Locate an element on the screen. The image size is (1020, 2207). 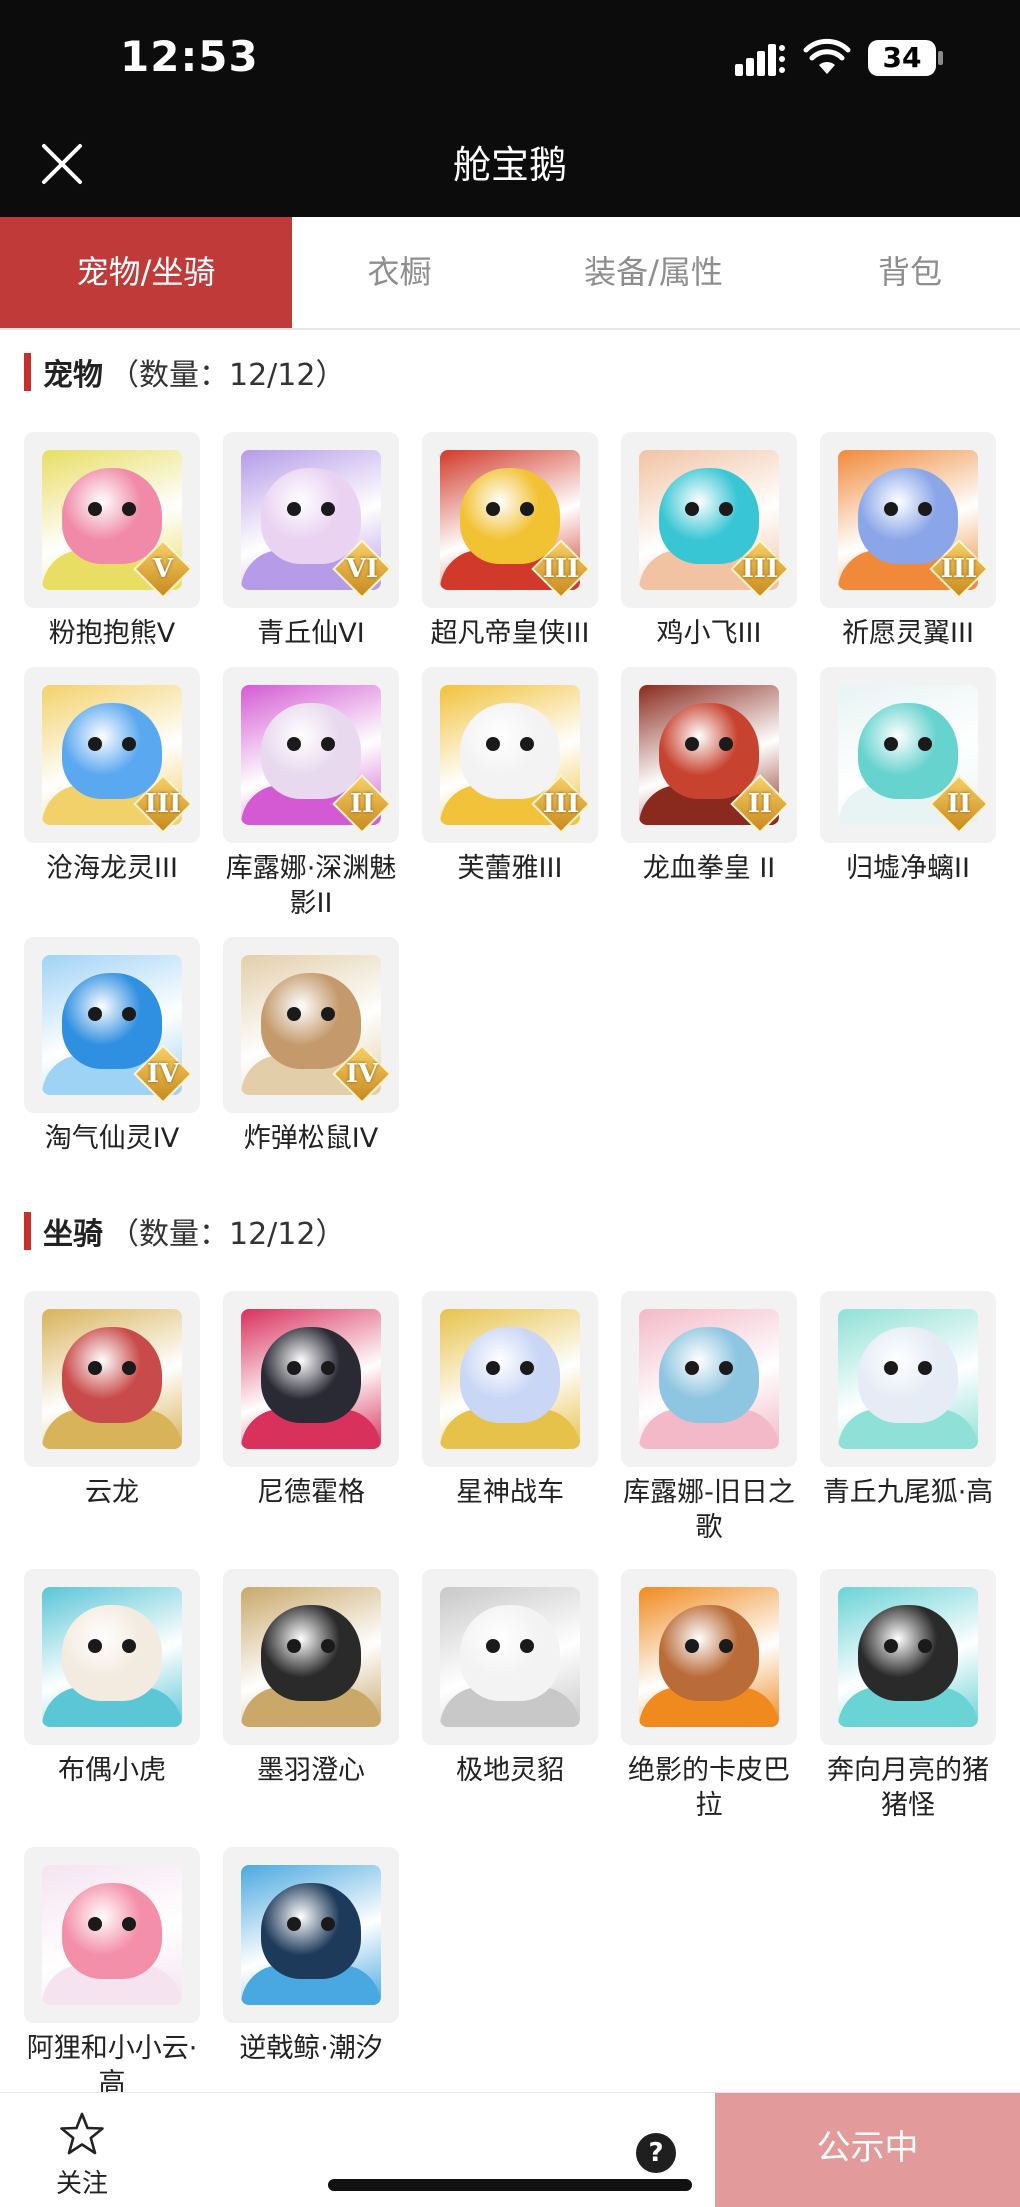
pet-card: VI 青丘仙VI is located at coordinates (311, 541).